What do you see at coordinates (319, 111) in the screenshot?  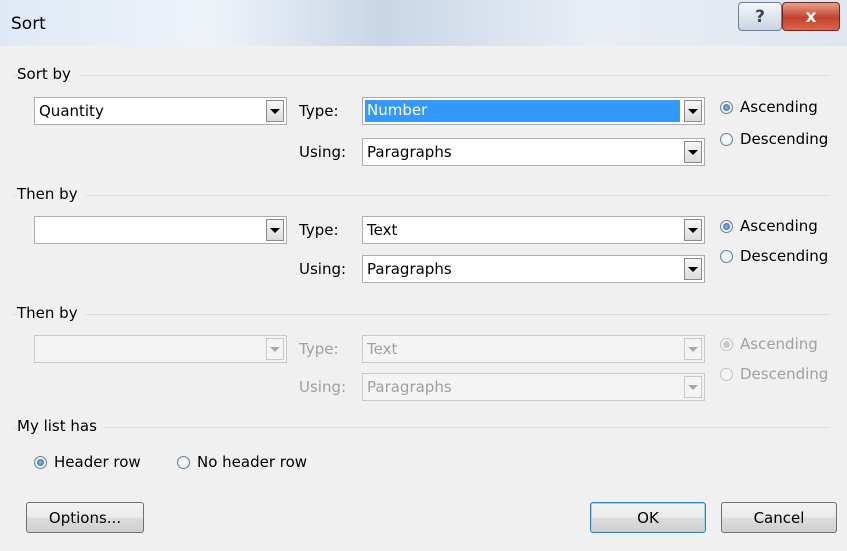 I see `sort-by-type-label: Type:` at bounding box center [319, 111].